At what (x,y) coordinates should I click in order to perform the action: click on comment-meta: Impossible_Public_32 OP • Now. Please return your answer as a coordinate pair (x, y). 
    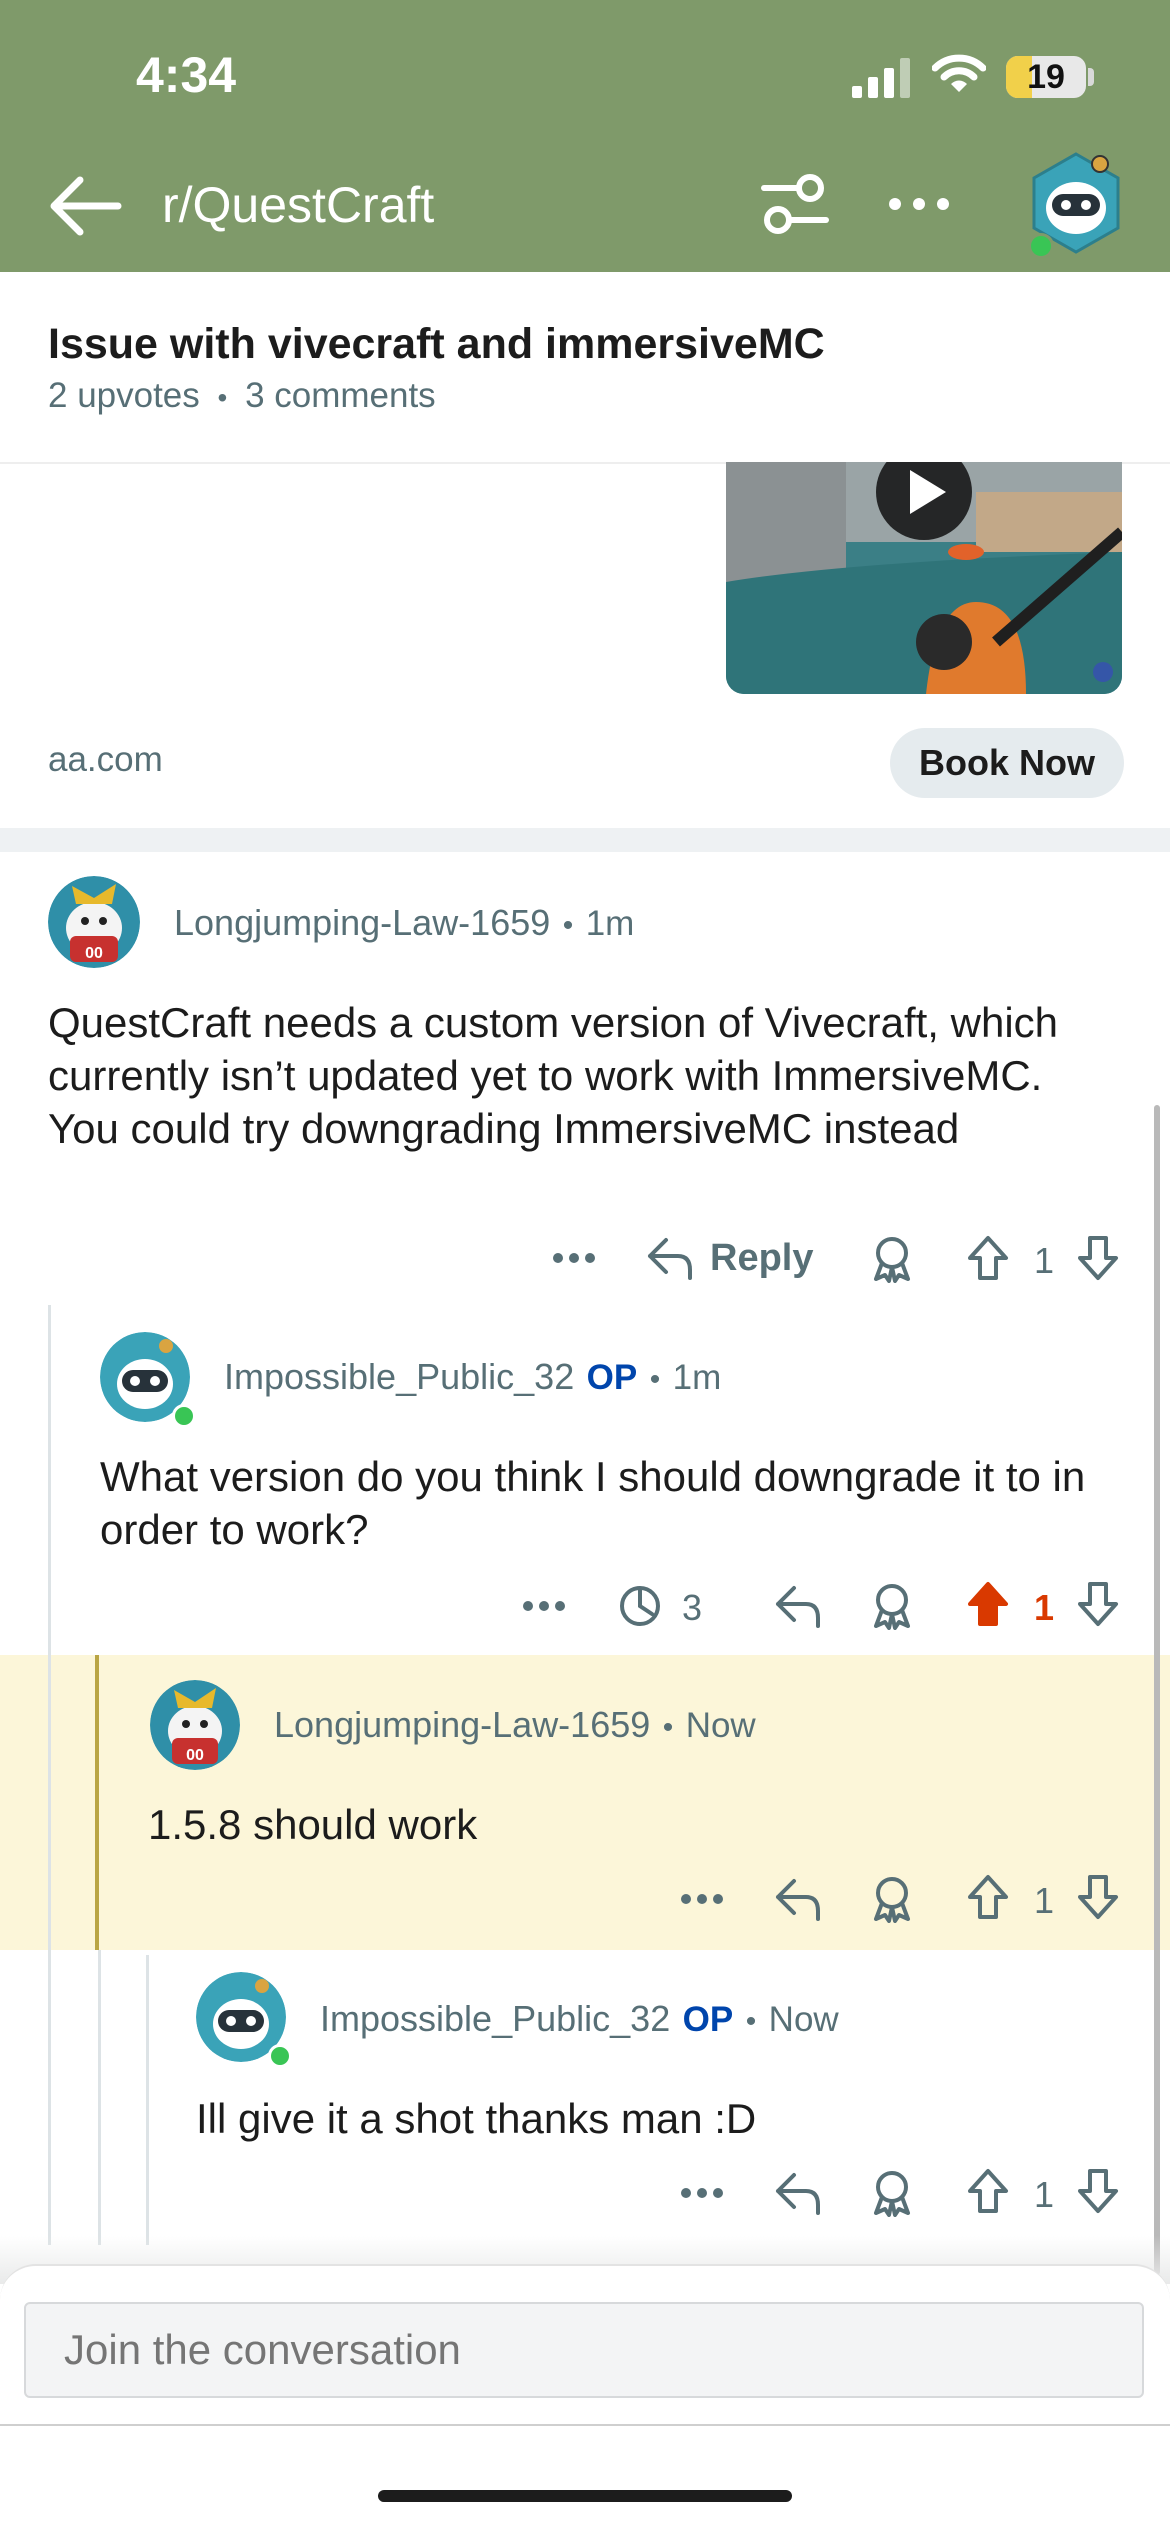
    Looking at the image, I should click on (579, 2019).